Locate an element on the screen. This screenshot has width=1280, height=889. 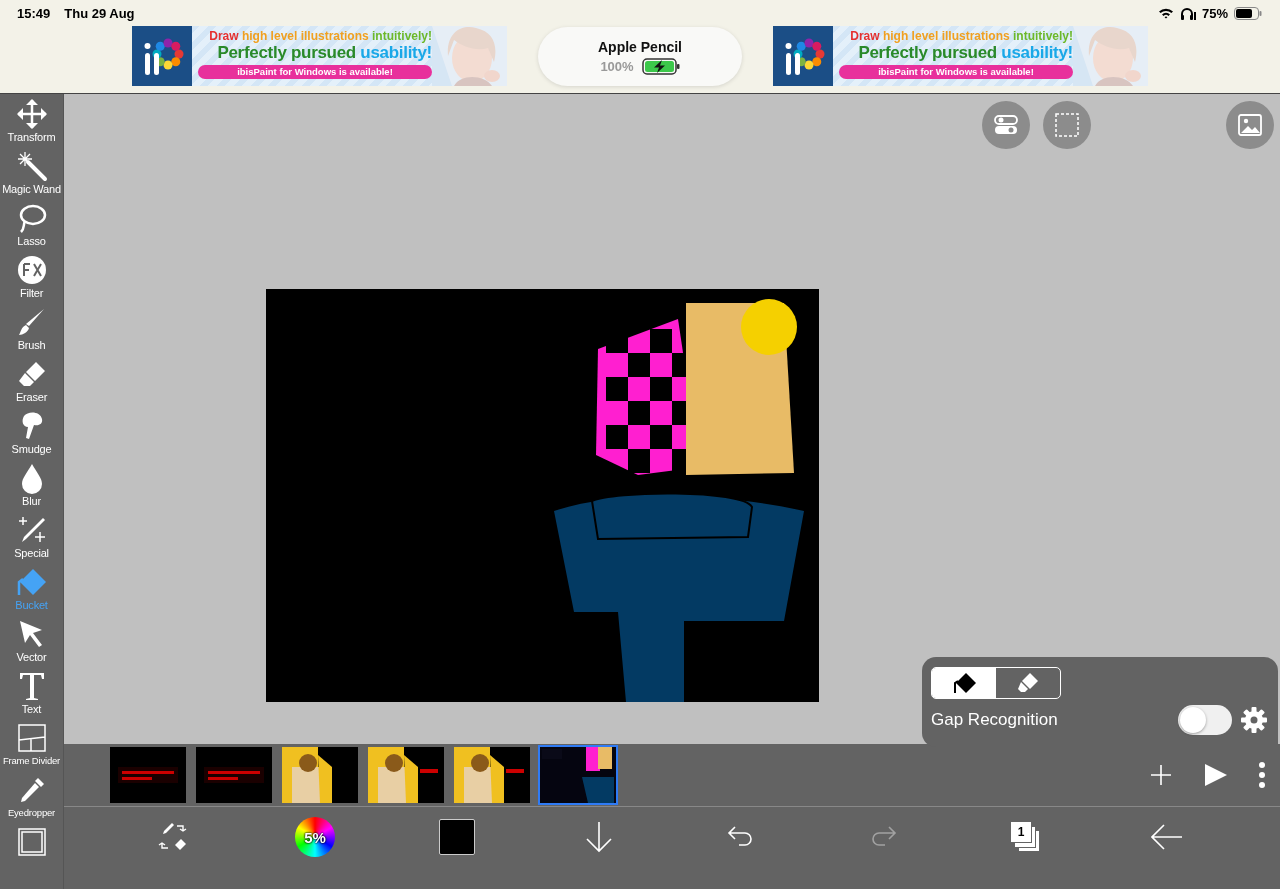
wifi-icon is located at coordinates (1165, 13).